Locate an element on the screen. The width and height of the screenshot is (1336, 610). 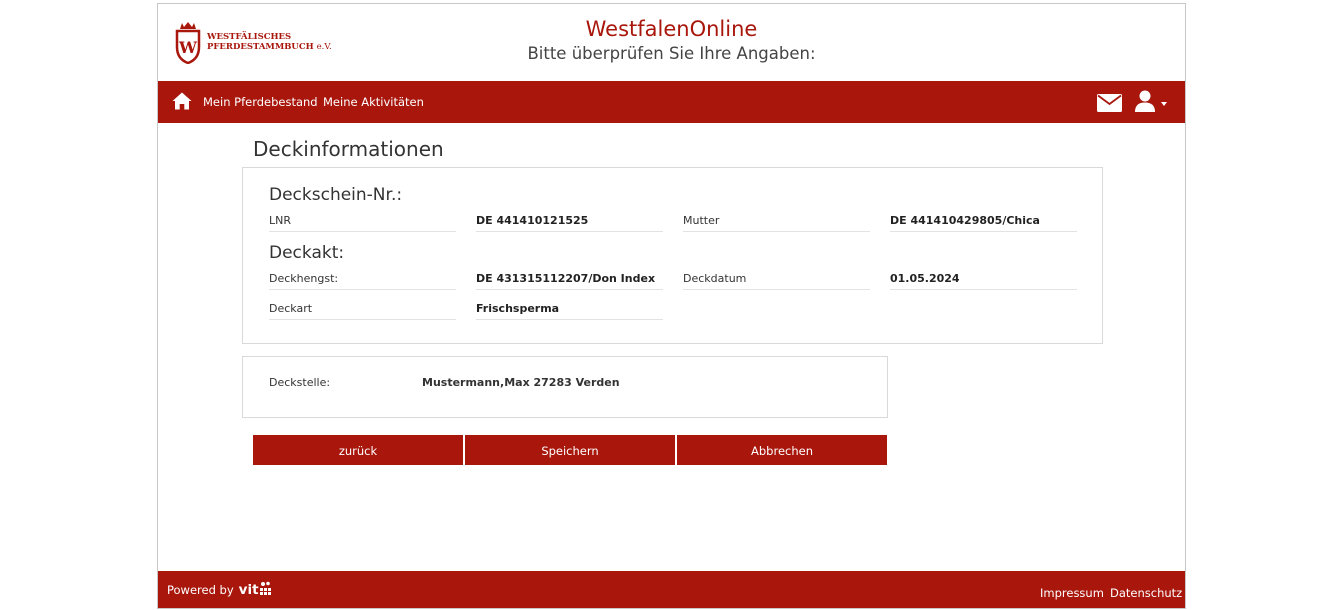
cancel-button: Abbrechen is located at coordinates (782, 450).